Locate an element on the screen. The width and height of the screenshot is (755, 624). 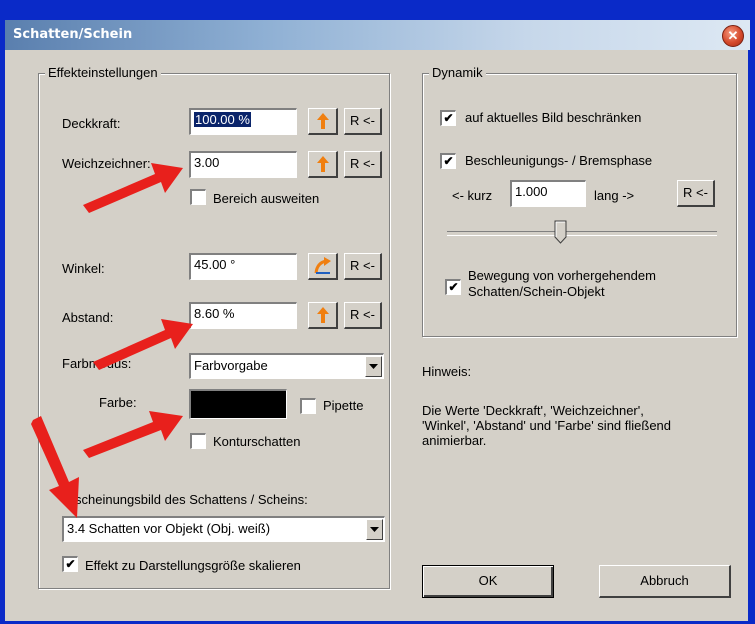
bewegung-checkbox: ✔ is located at coordinates (453, 287).